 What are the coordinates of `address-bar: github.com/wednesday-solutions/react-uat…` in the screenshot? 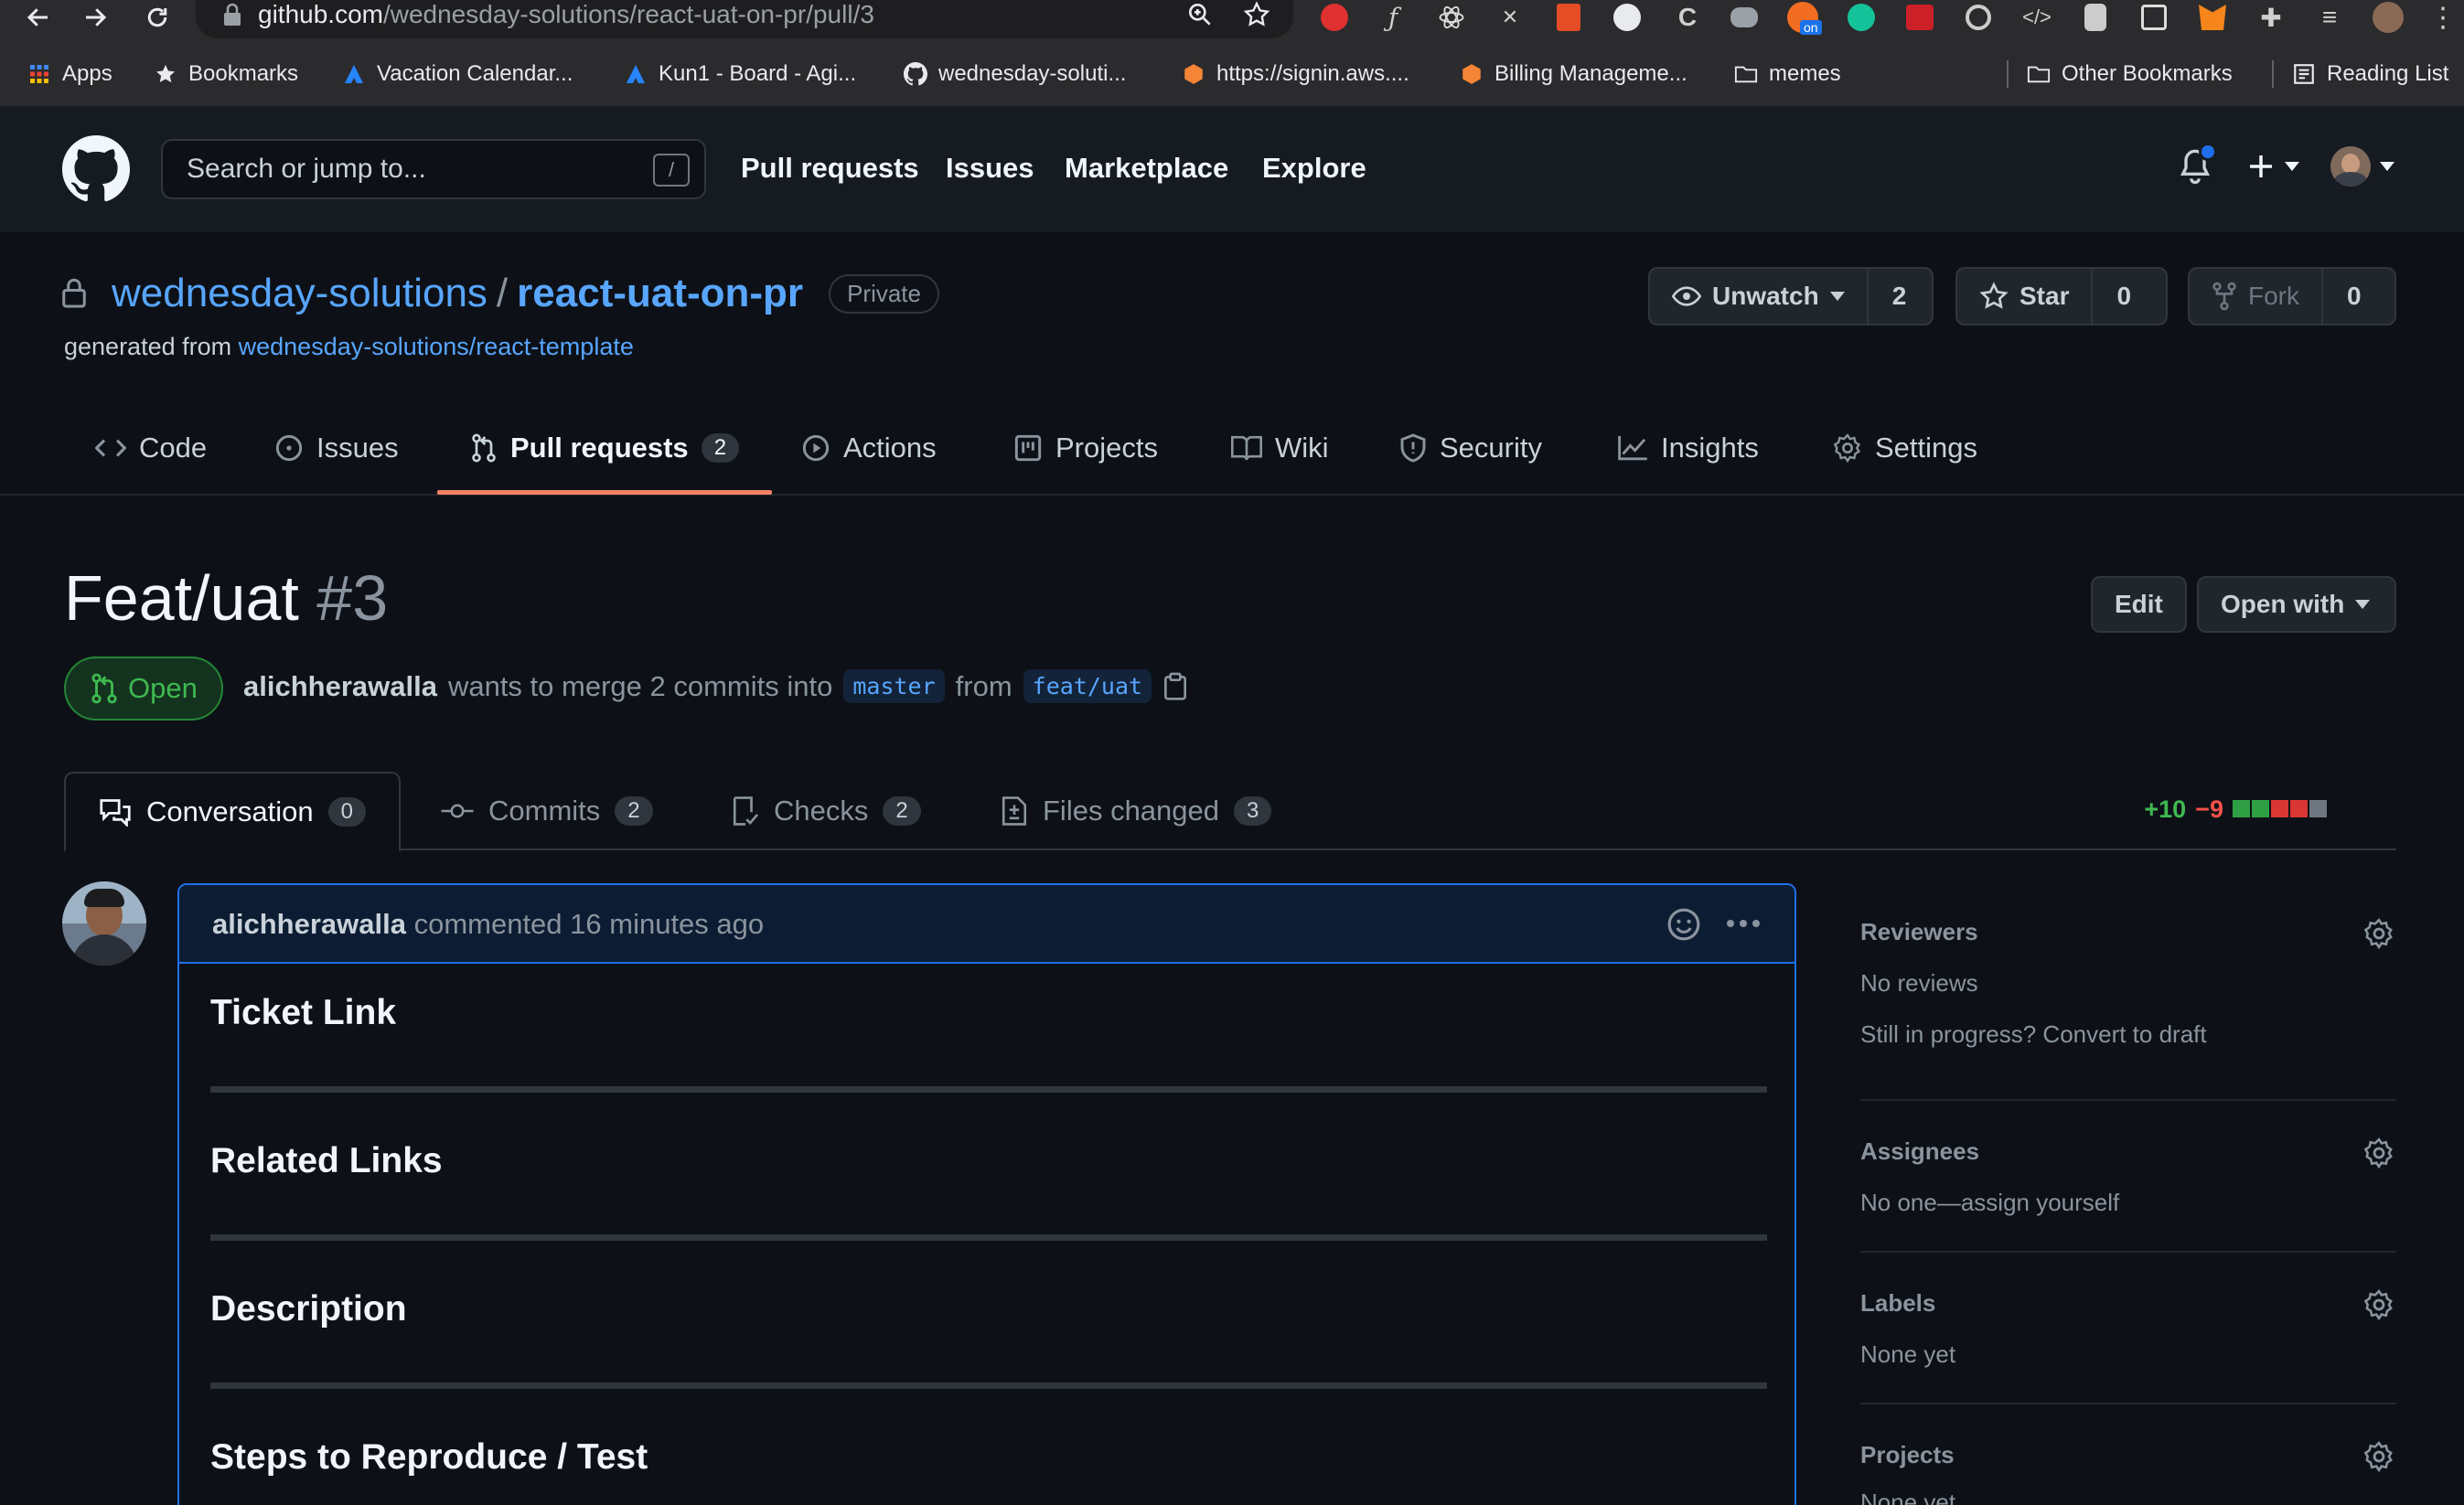 It's located at (744, 19).